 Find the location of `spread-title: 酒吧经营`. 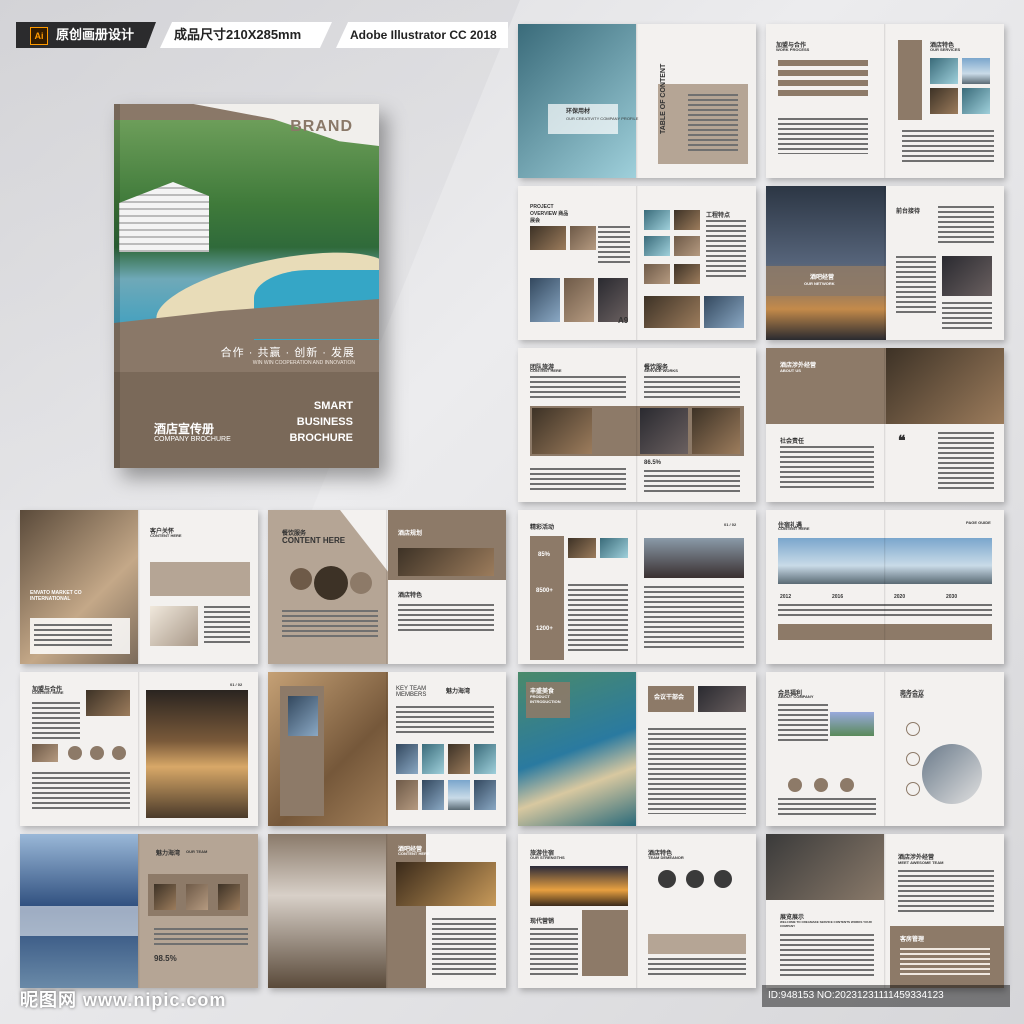

spread-title: 酒吧经营 is located at coordinates (822, 278).